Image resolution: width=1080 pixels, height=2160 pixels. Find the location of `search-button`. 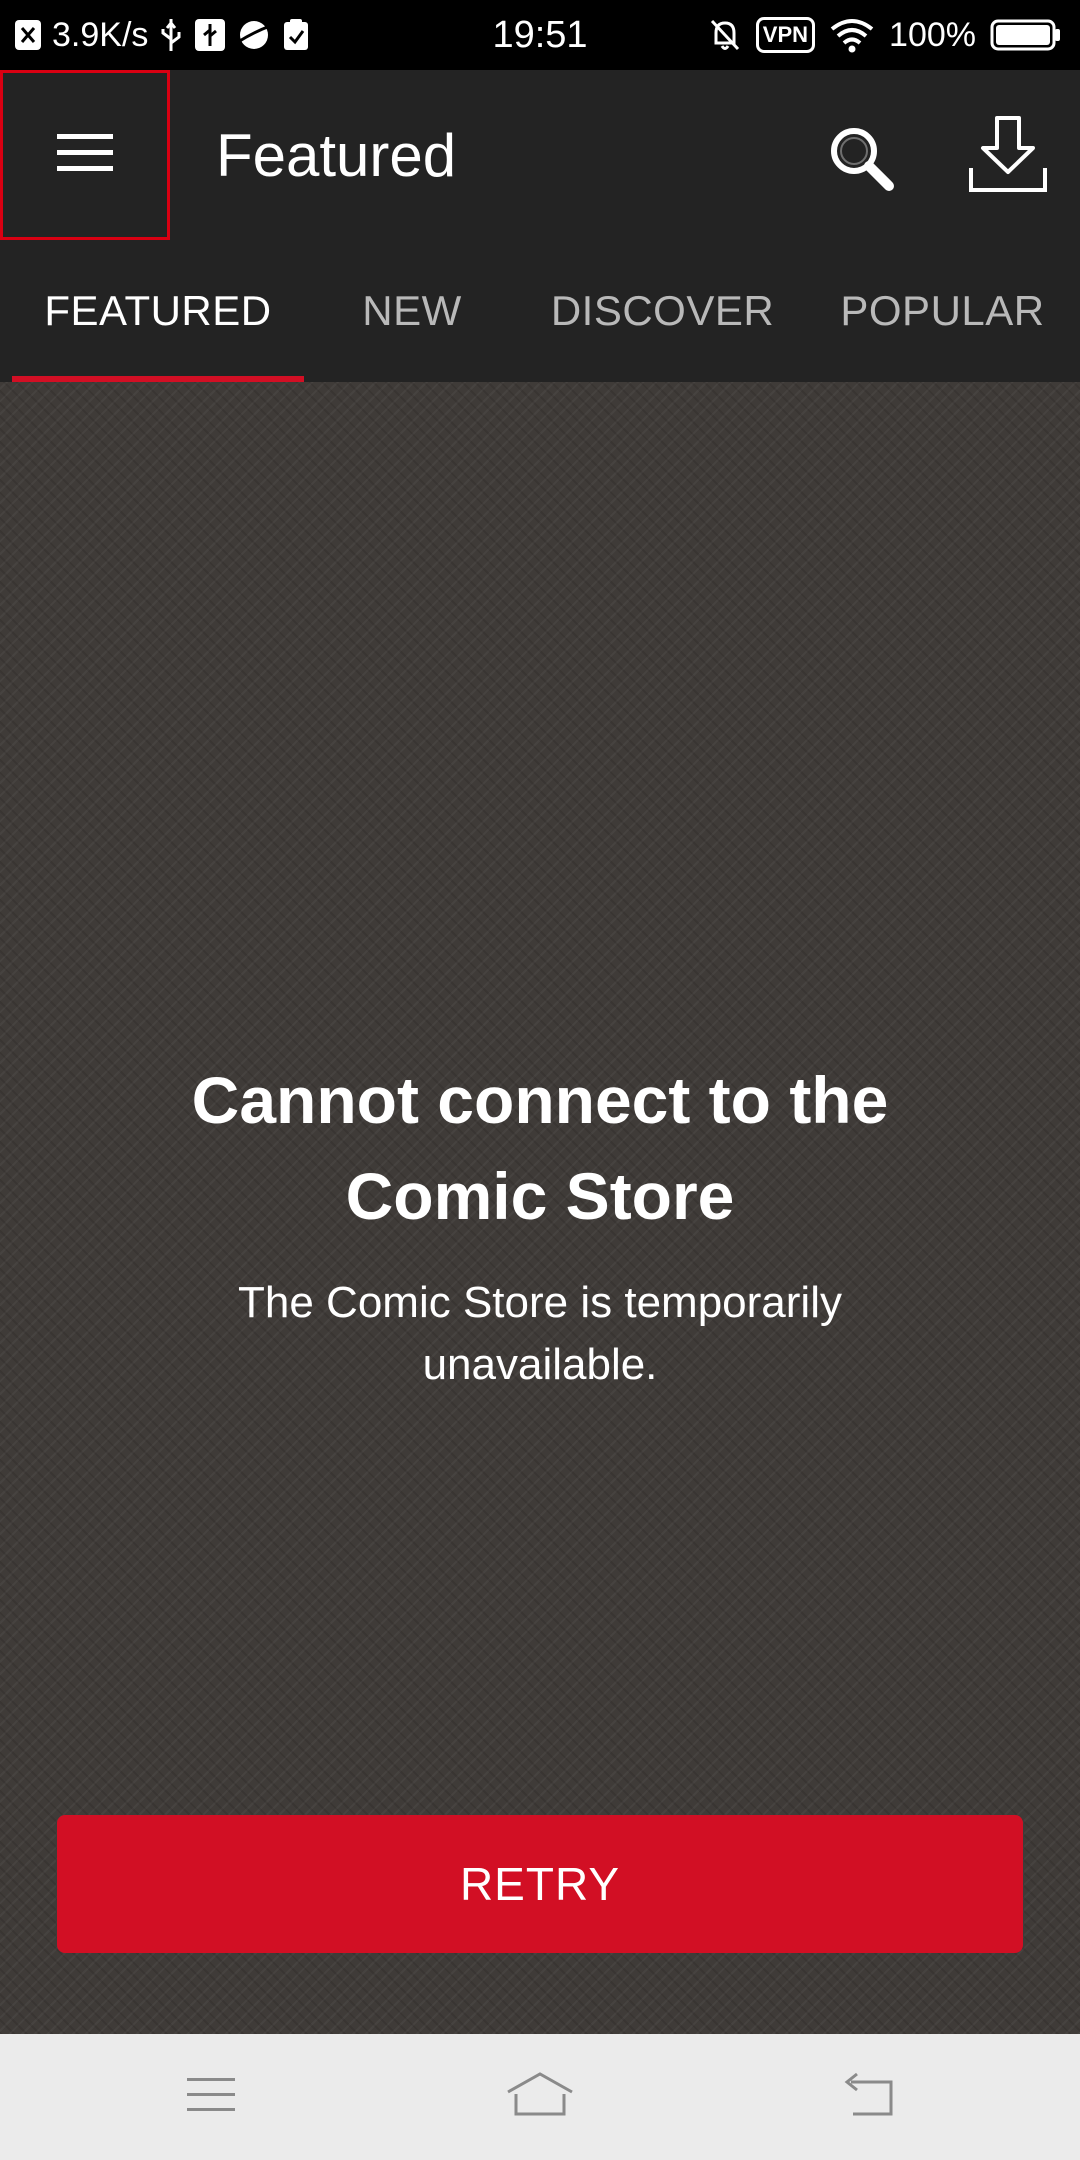

search-button is located at coordinates (861, 160).